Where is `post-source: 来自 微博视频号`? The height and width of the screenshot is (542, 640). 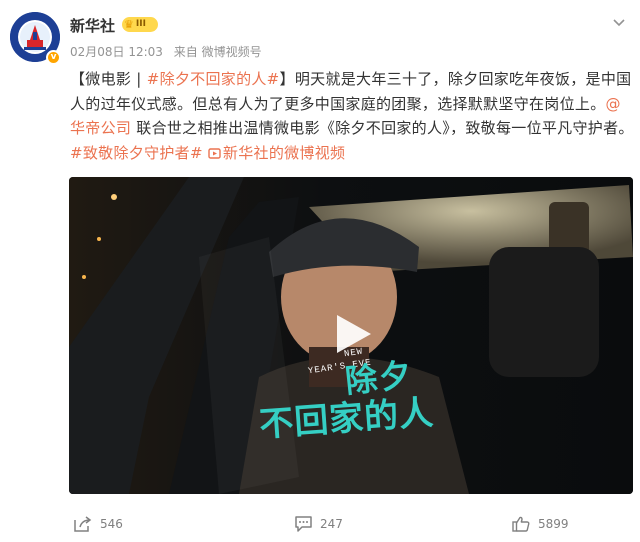
post-source: 来自 微博视频号 is located at coordinates (218, 52).